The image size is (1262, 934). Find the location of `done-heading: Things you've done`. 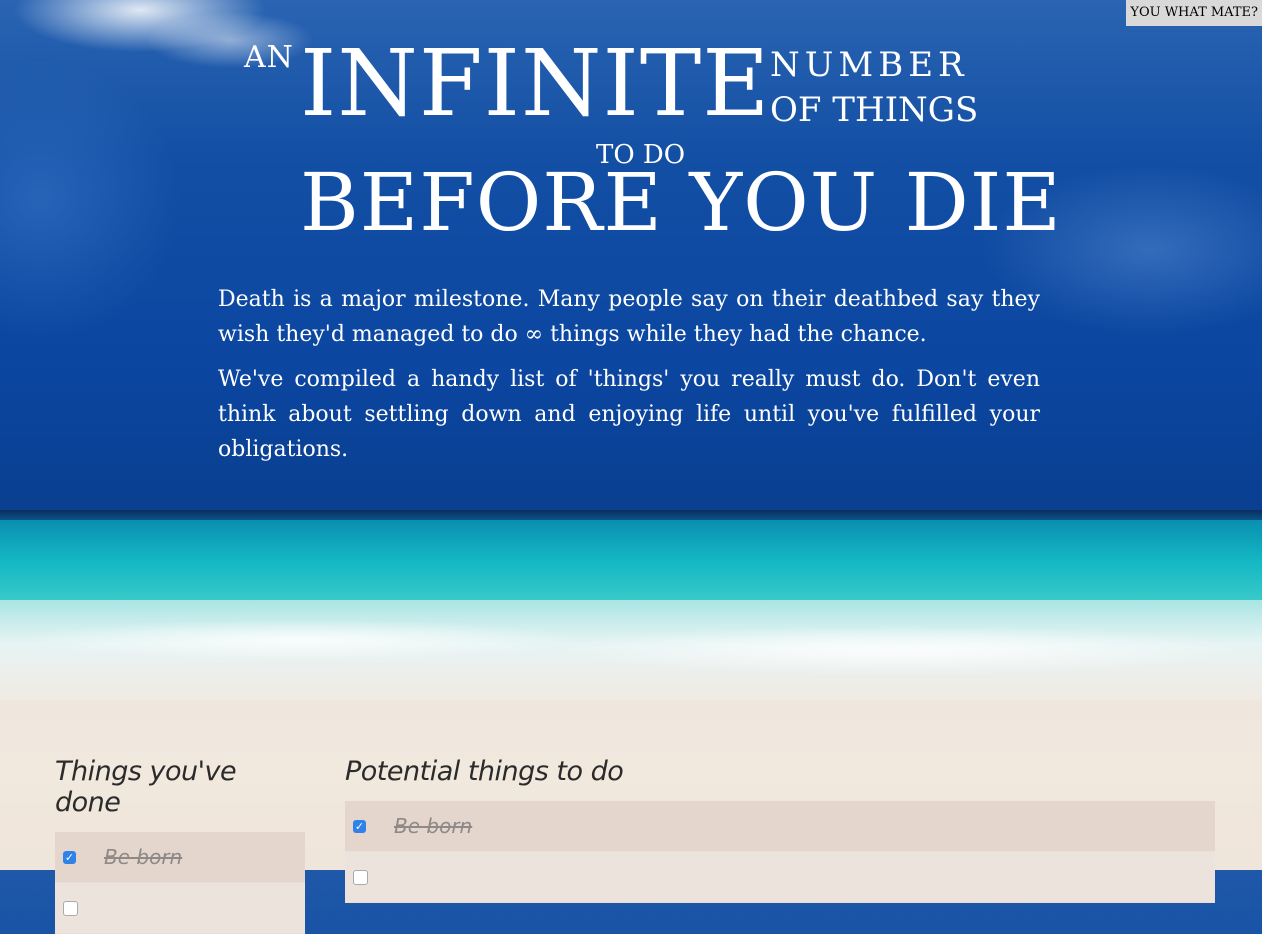

done-heading: Things you've done is located at coordinates (146, 787).